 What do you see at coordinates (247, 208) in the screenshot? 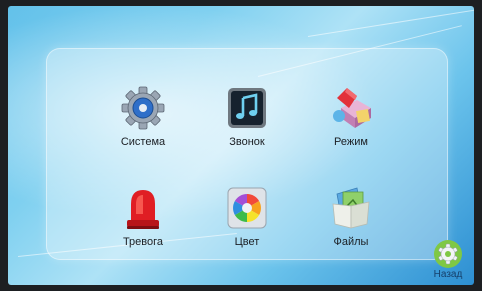
I see `color-wheel-icon` at bounding box center [247, 208].